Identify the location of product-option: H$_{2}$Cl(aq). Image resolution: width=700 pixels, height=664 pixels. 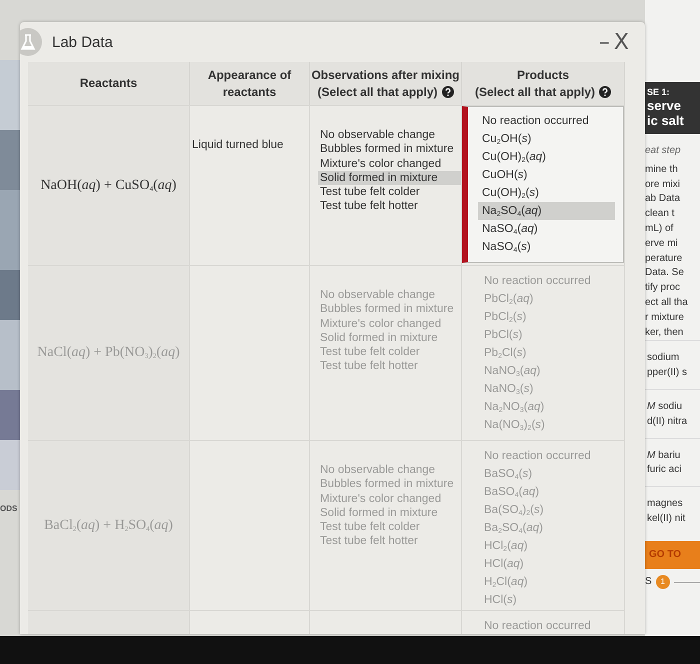
(547, 582).